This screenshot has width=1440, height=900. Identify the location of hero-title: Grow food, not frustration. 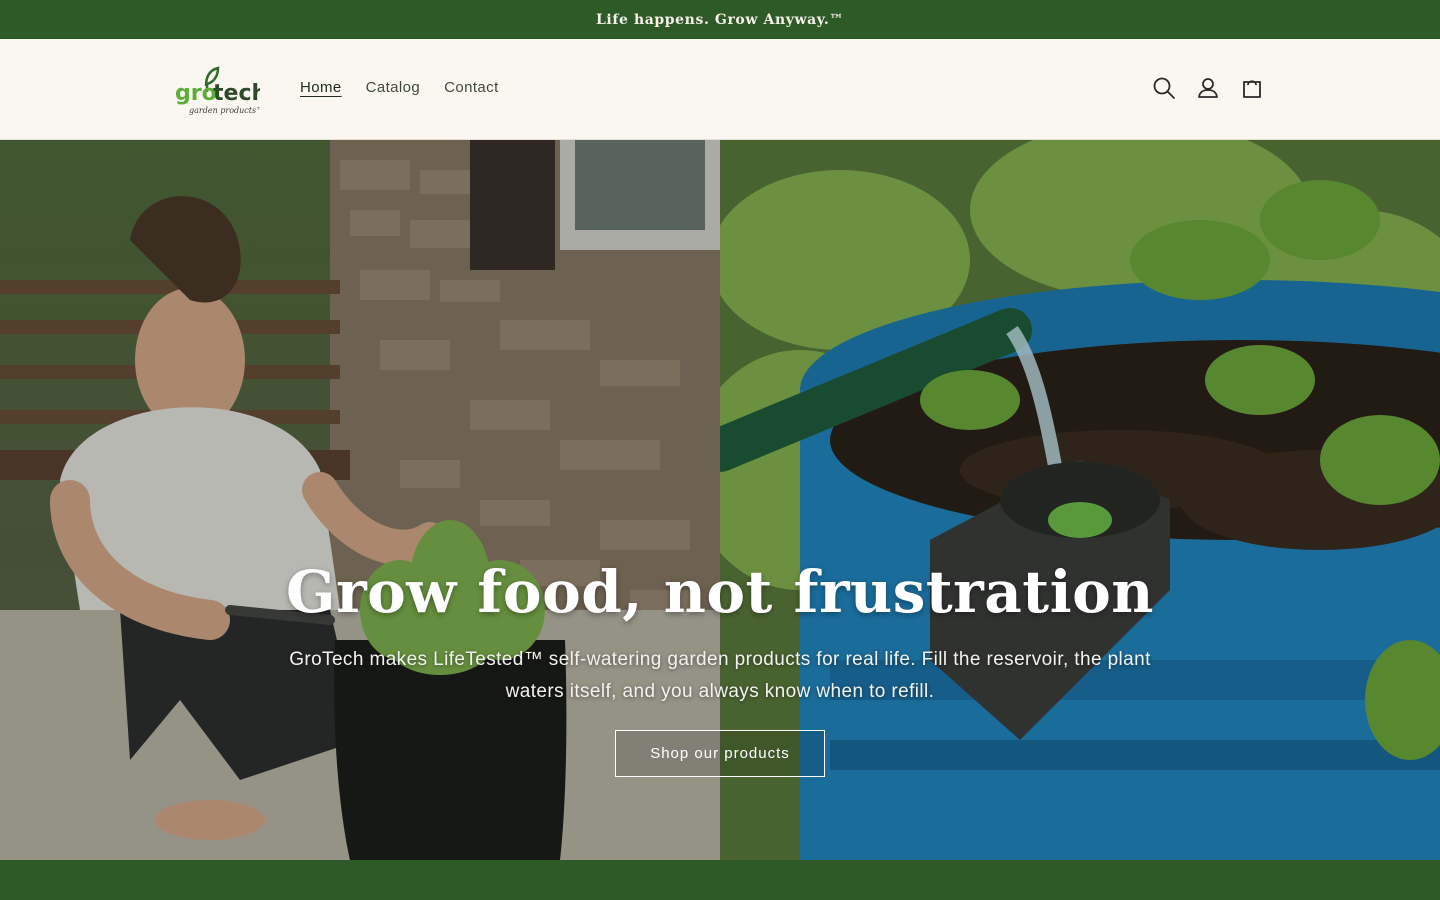
(720, 592).